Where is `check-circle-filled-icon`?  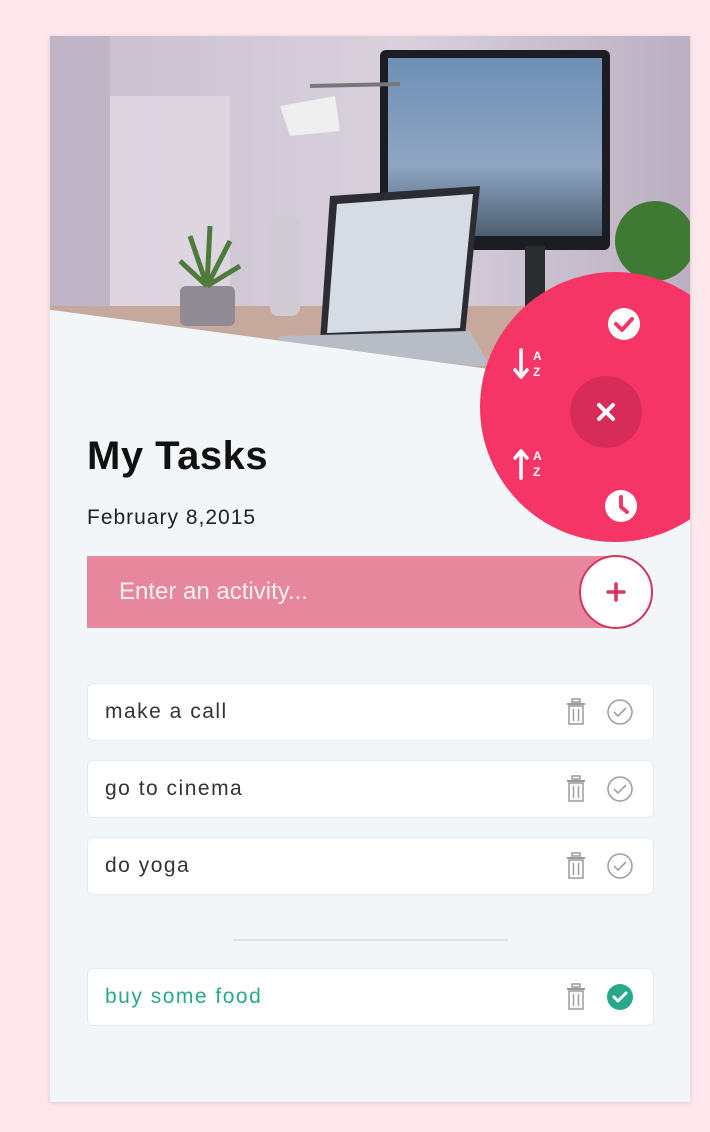 check-circle-filled-icon is located at coordinates (620, 997).